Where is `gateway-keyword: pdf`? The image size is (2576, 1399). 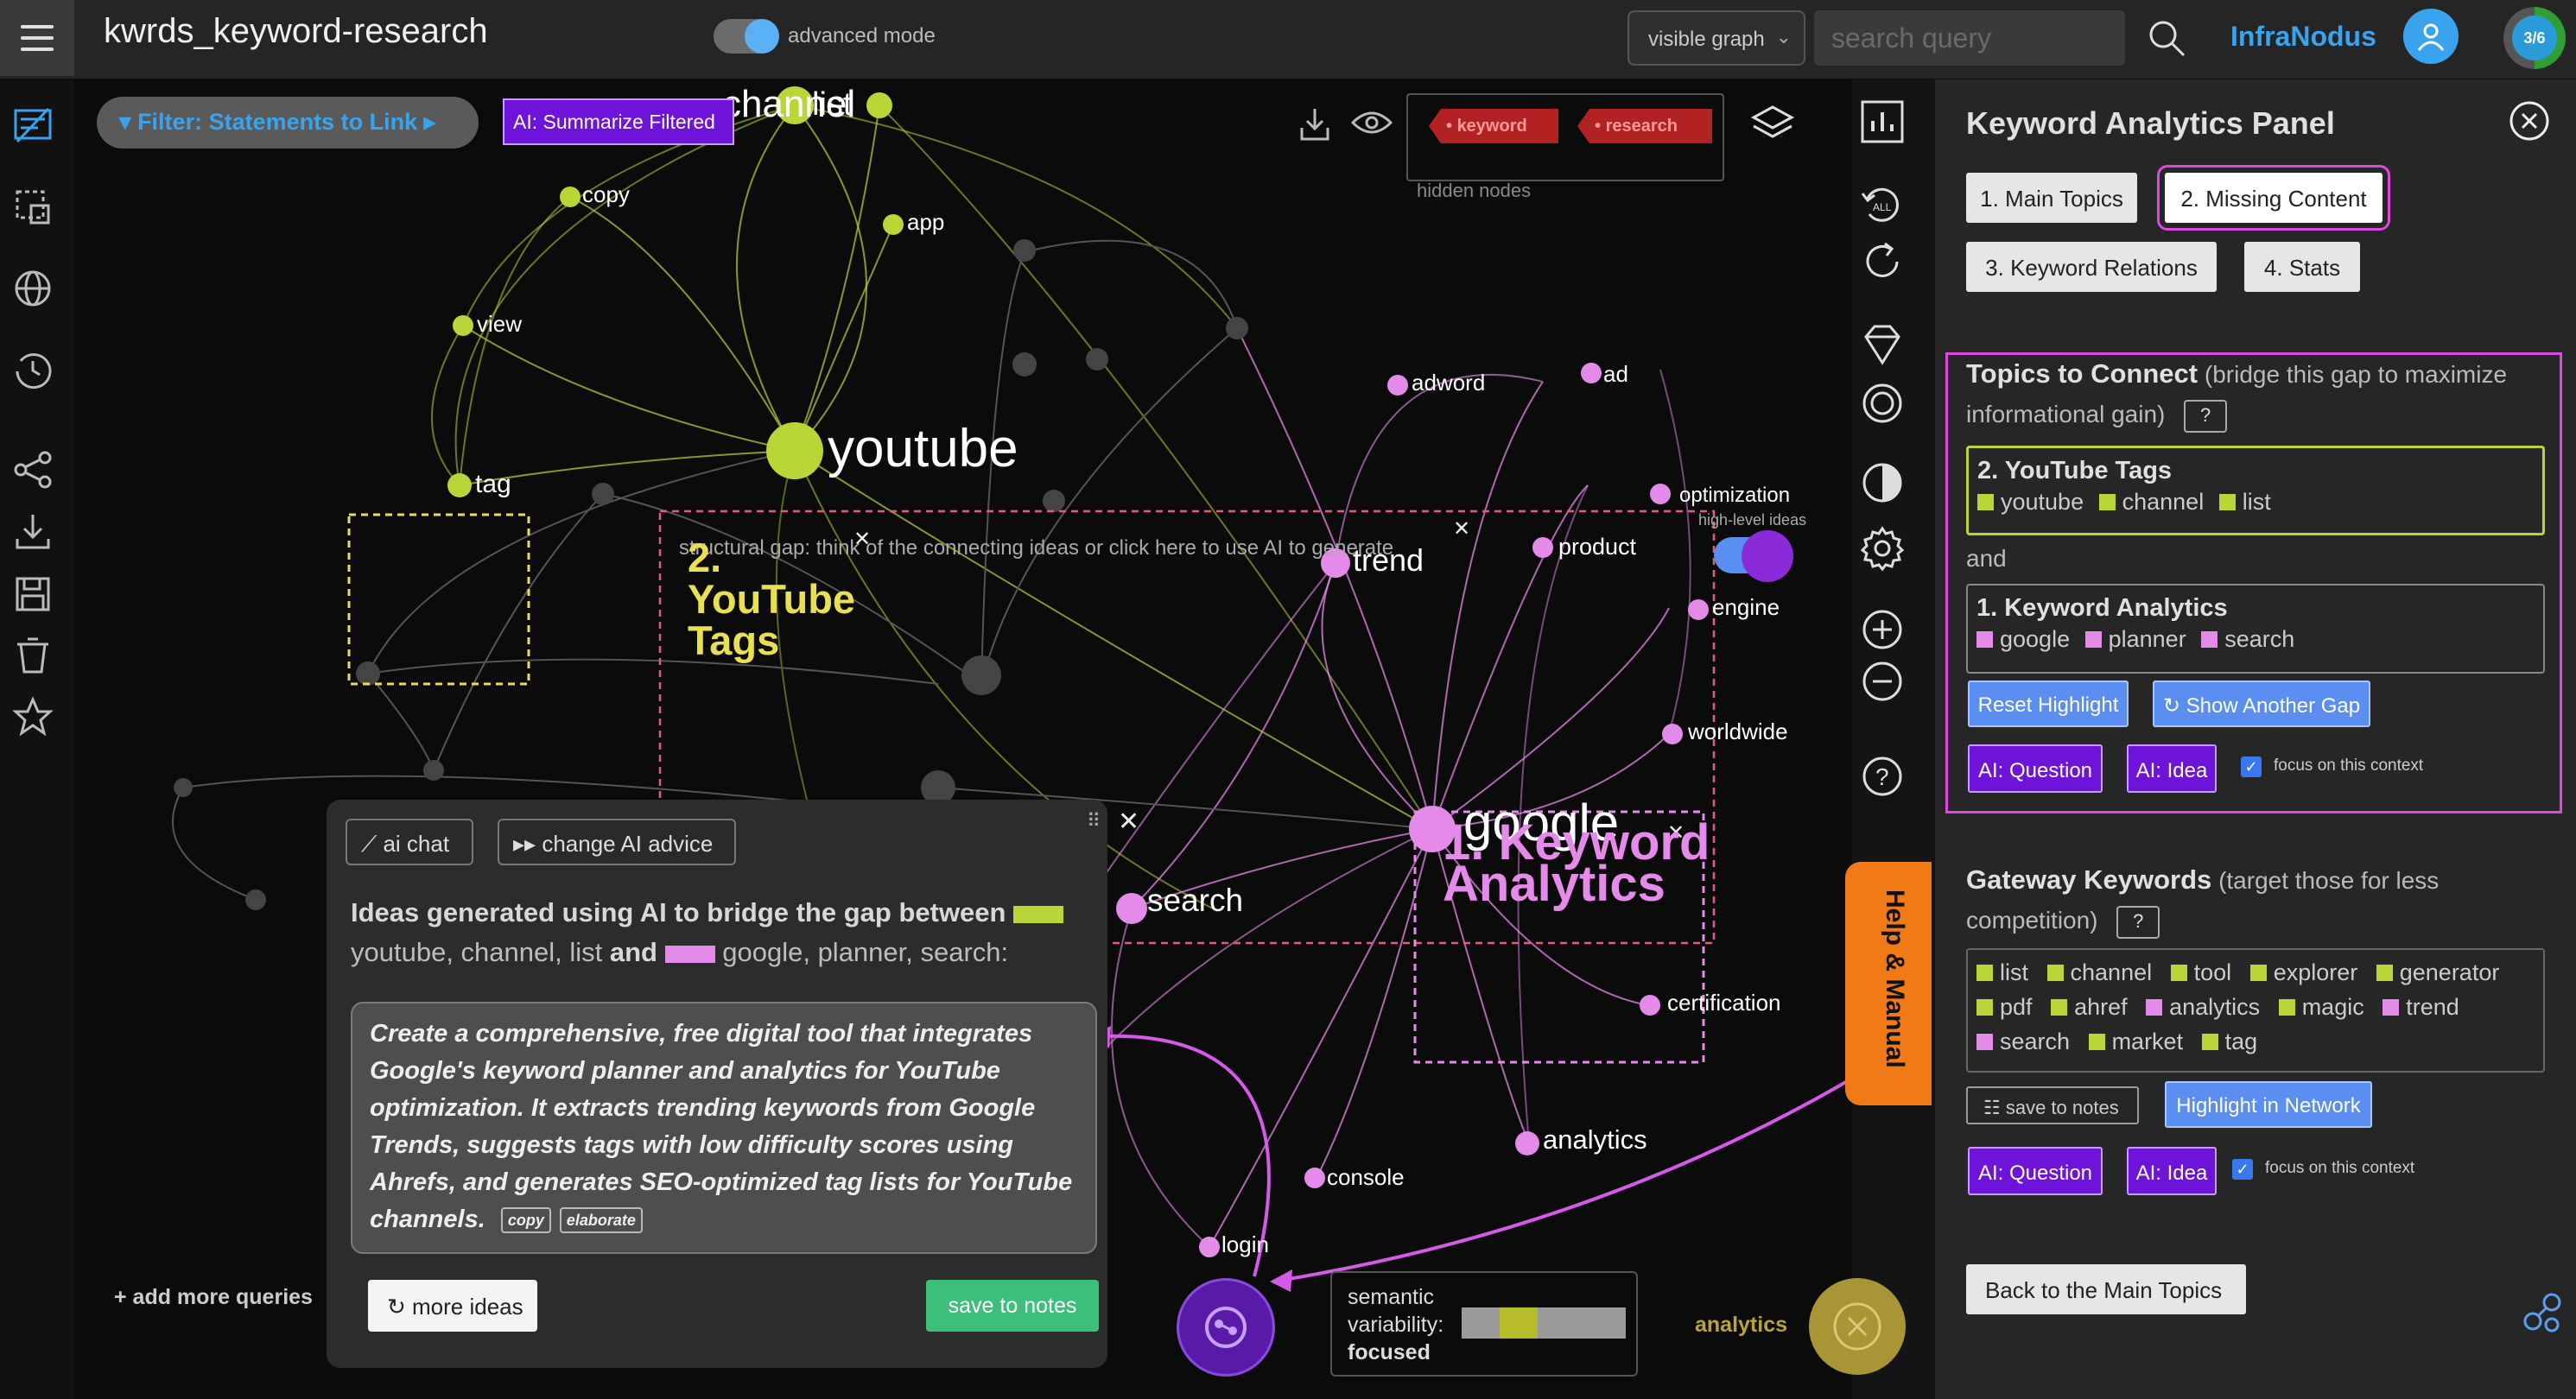
gateway-keyword: pdf is located at coordinates (2004, 1007).